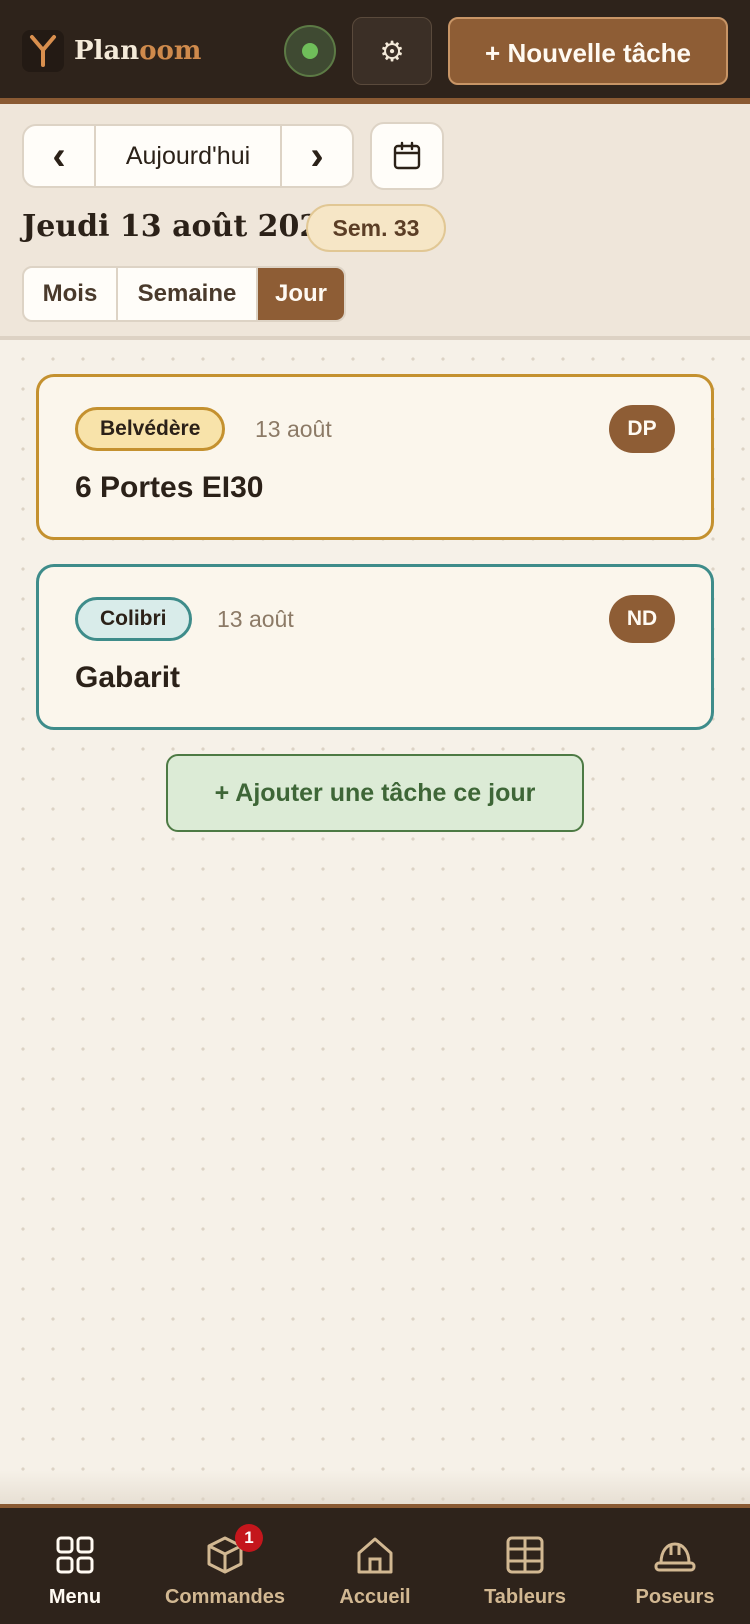 The height and width of the screenshot is (1624, 750). I want to click on prev-day-button: ‹, so click(59, 156).